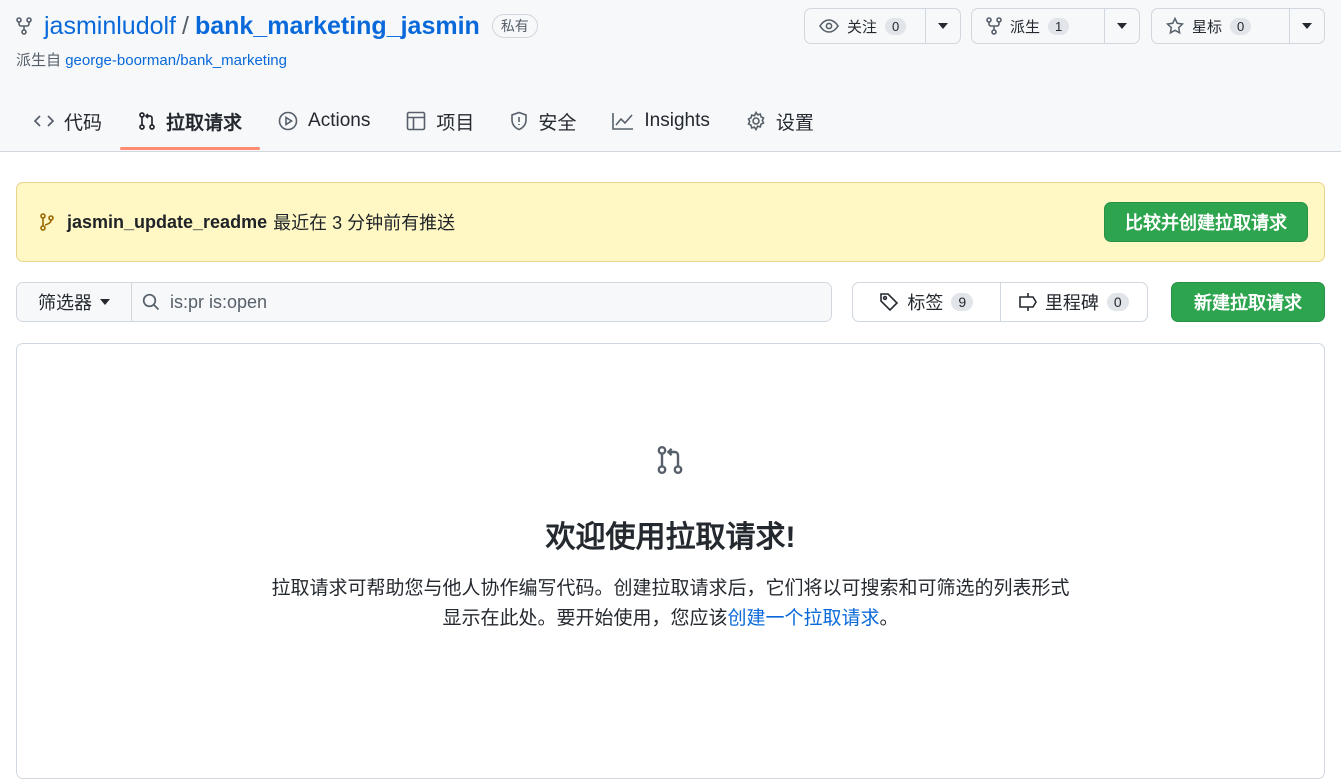 The width and height of the screenshot is (1341, 784). What do you see at coordinates (416, 121) in the screenshot?
I see `table-icon` at bounding box center [416, 121].